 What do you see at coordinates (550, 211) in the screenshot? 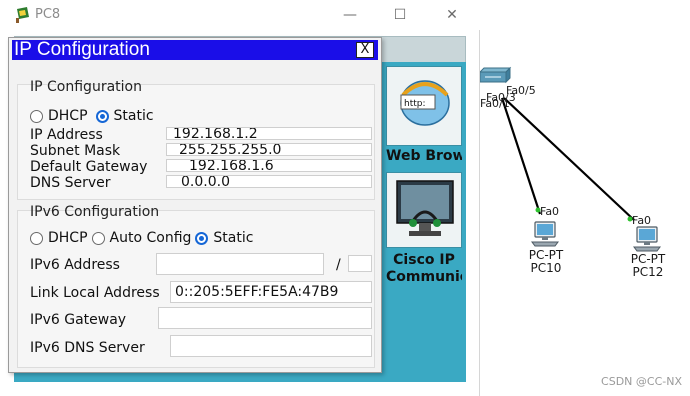
I see `pc10-port-label: Fa0` at bounding box center [550, 211].